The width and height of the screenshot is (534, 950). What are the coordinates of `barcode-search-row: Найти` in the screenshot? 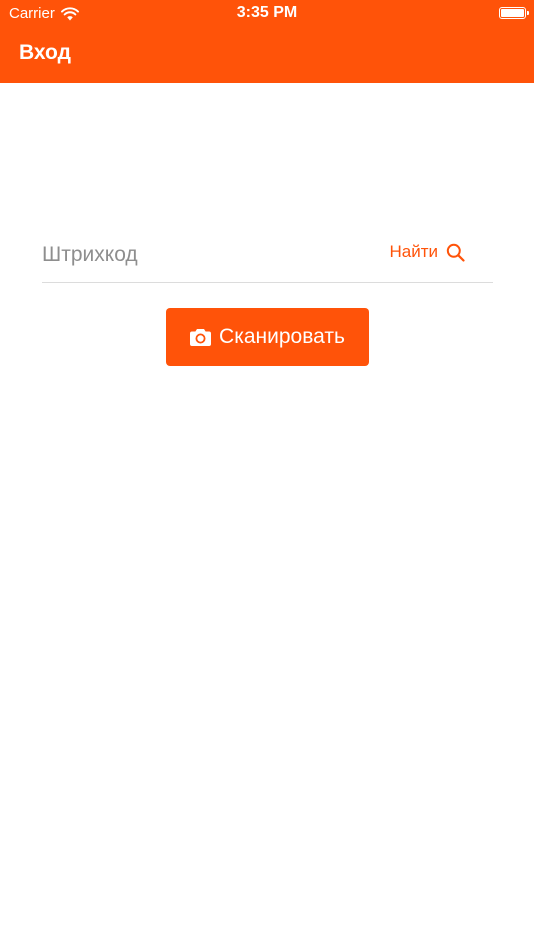 It's located at (267, 257).